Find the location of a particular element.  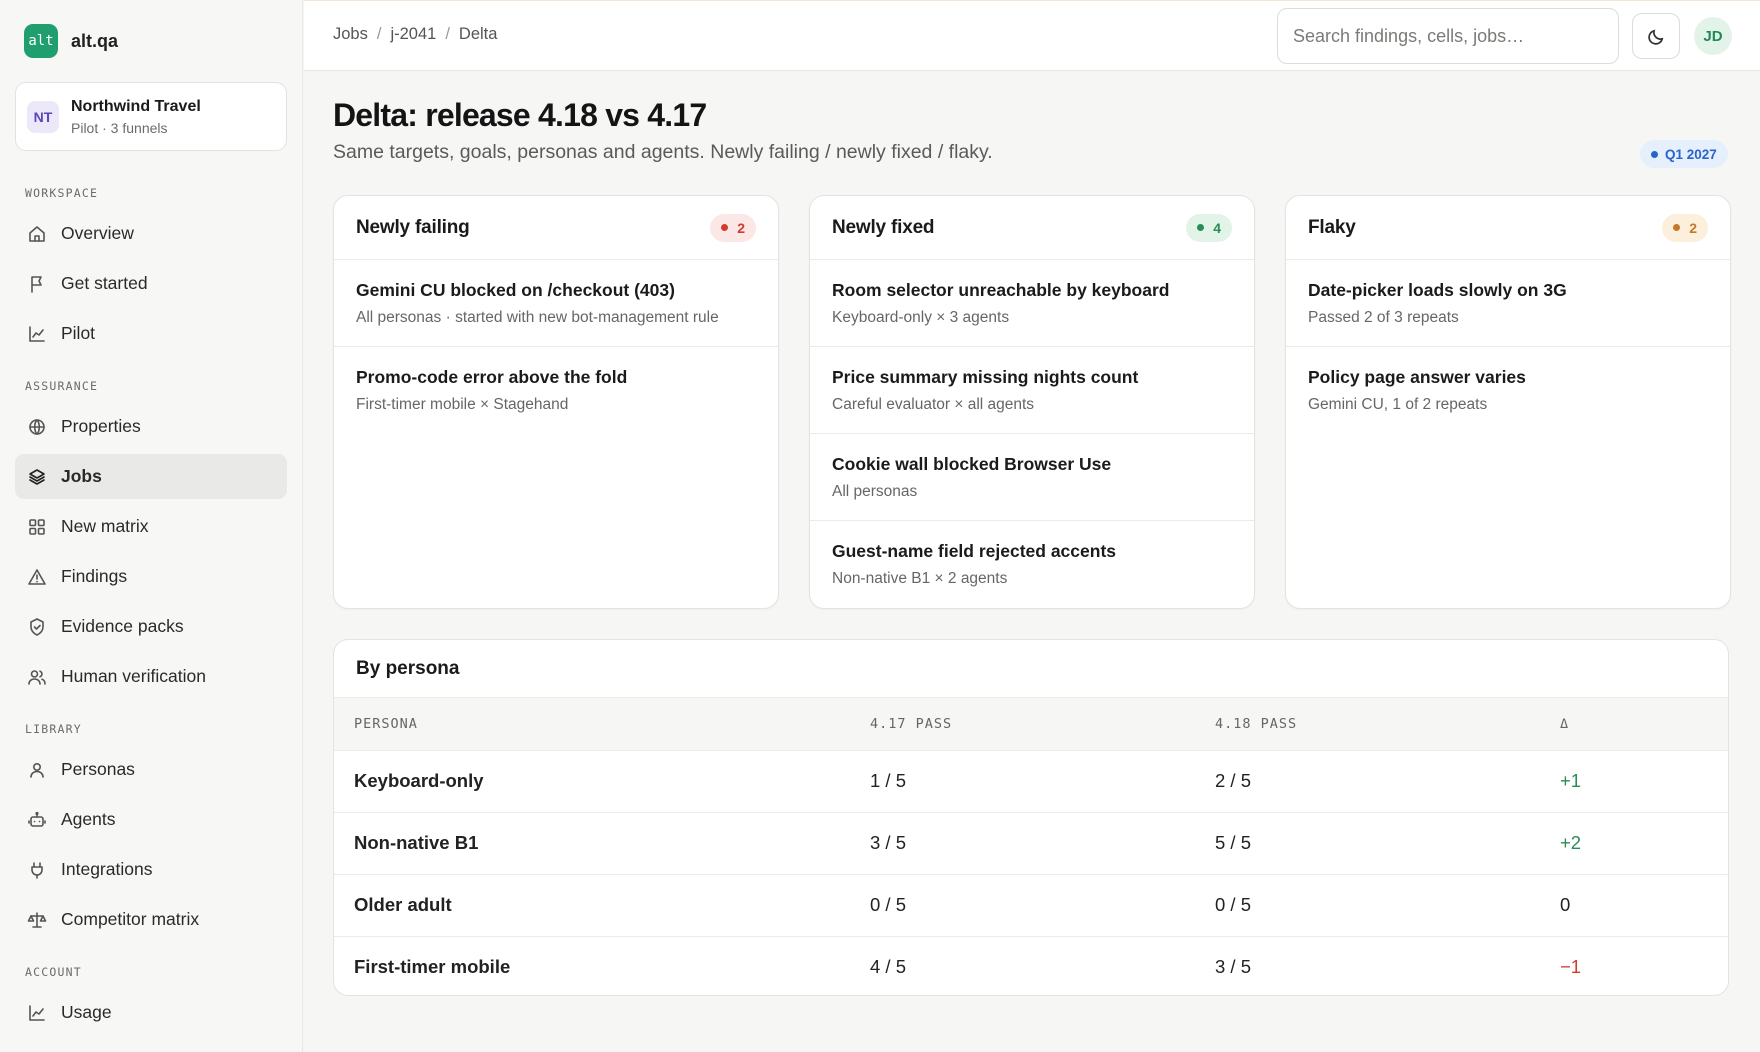

persona-cell: Older adult is located at coordinates (602, 905).